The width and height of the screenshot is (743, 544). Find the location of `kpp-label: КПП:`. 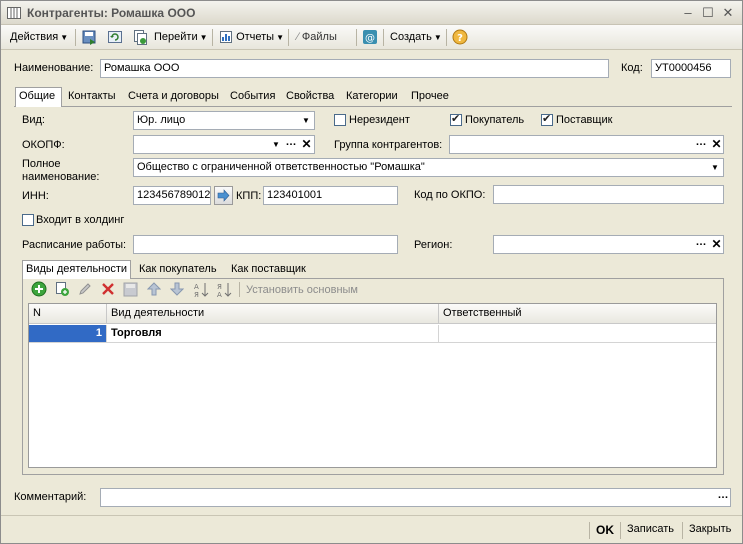

kpp-label: КПП: is located at coordinates (249, 196).